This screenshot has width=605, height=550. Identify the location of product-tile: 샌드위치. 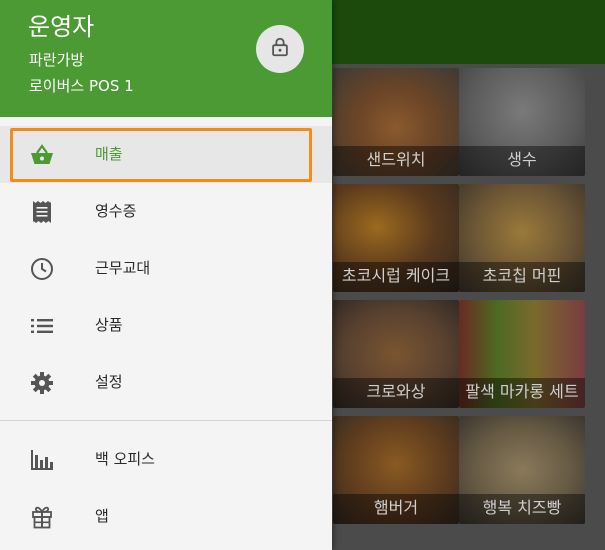
(396, 122).